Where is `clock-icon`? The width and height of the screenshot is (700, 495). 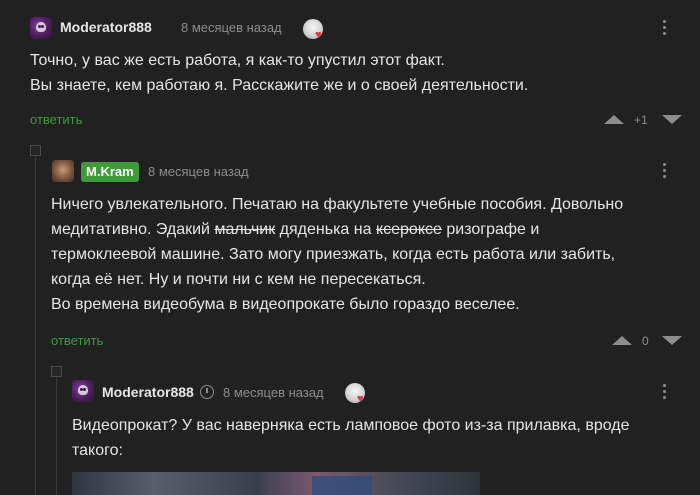
clock-icon is located at coordinates (207, 392).